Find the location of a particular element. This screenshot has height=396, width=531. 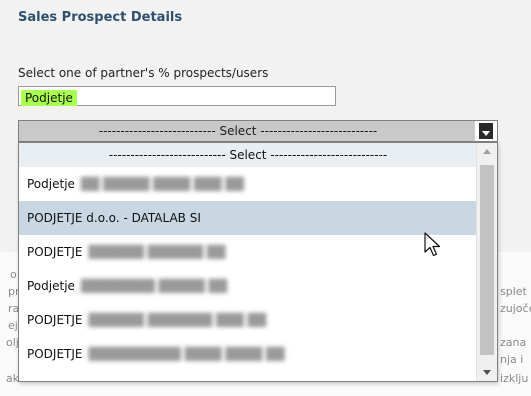

chevron-down-icon is located at coordinates (486, 131).